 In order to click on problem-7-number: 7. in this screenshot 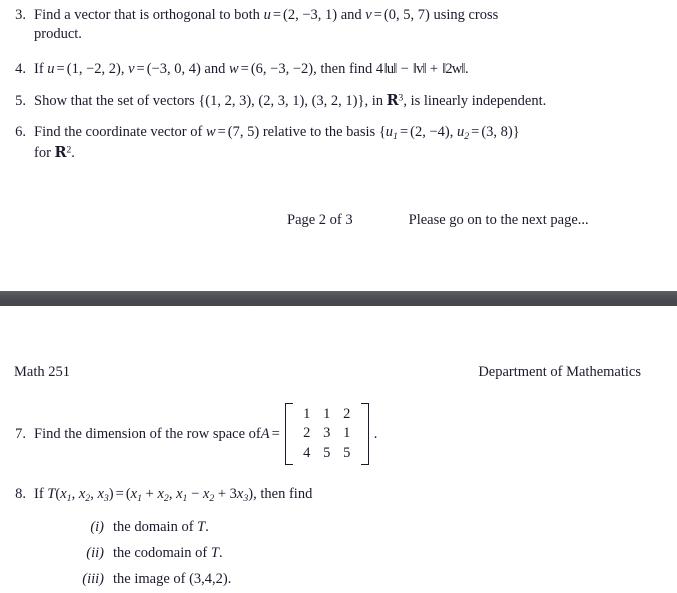, I will do `click(20, 434)`.